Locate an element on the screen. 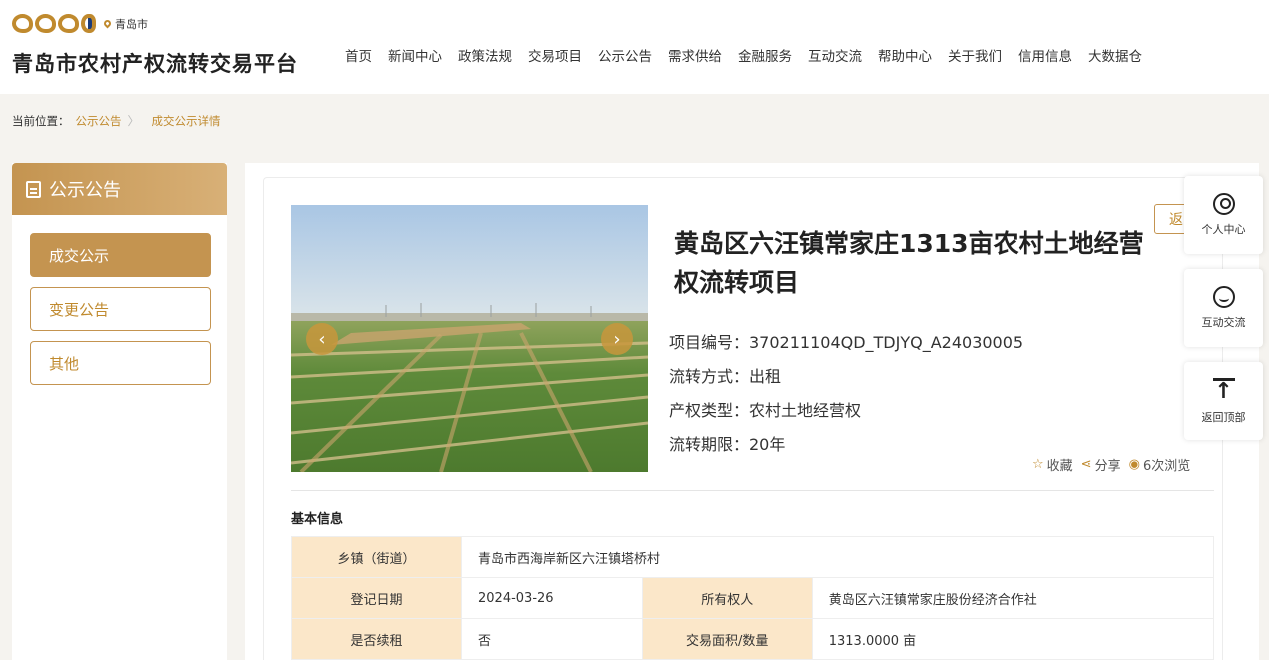  project-photo-carousel: ‹ › is located at coordinates (469, 338).